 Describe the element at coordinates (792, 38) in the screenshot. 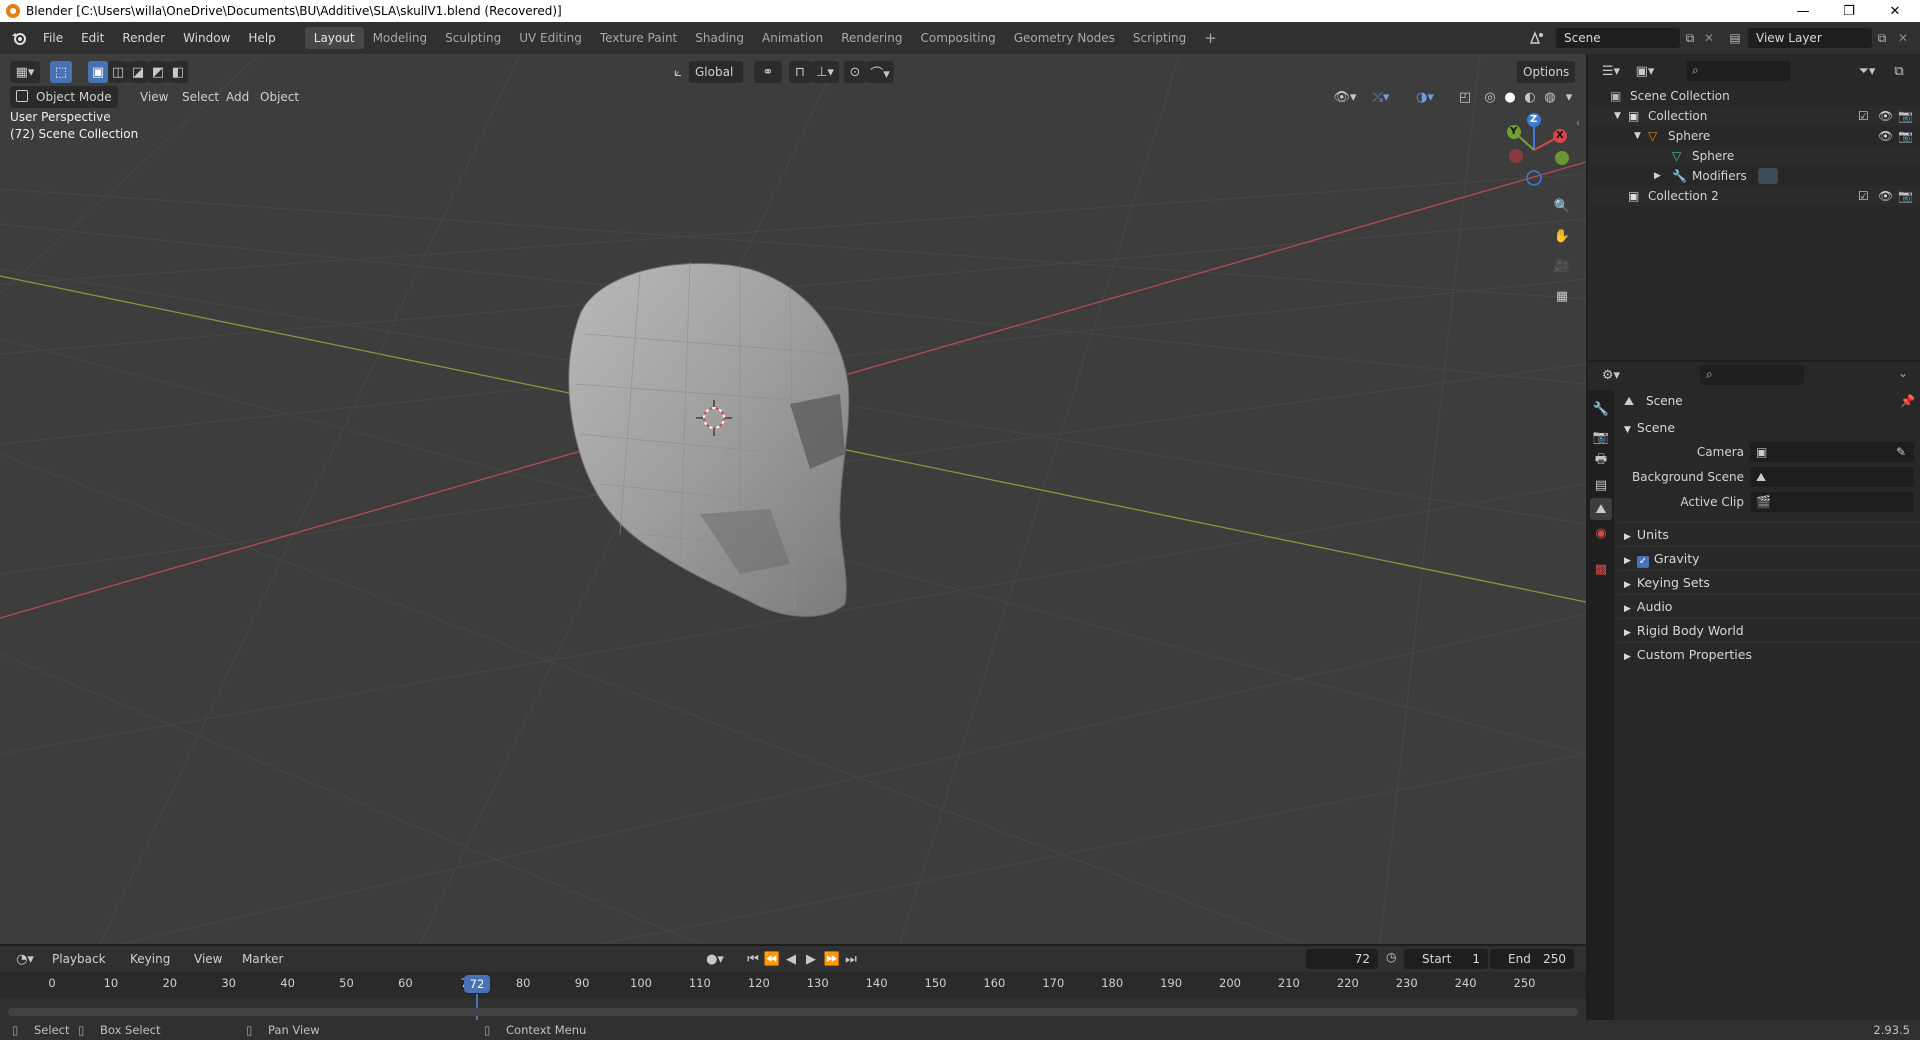

I see `tab-animation: Animation` at that location.